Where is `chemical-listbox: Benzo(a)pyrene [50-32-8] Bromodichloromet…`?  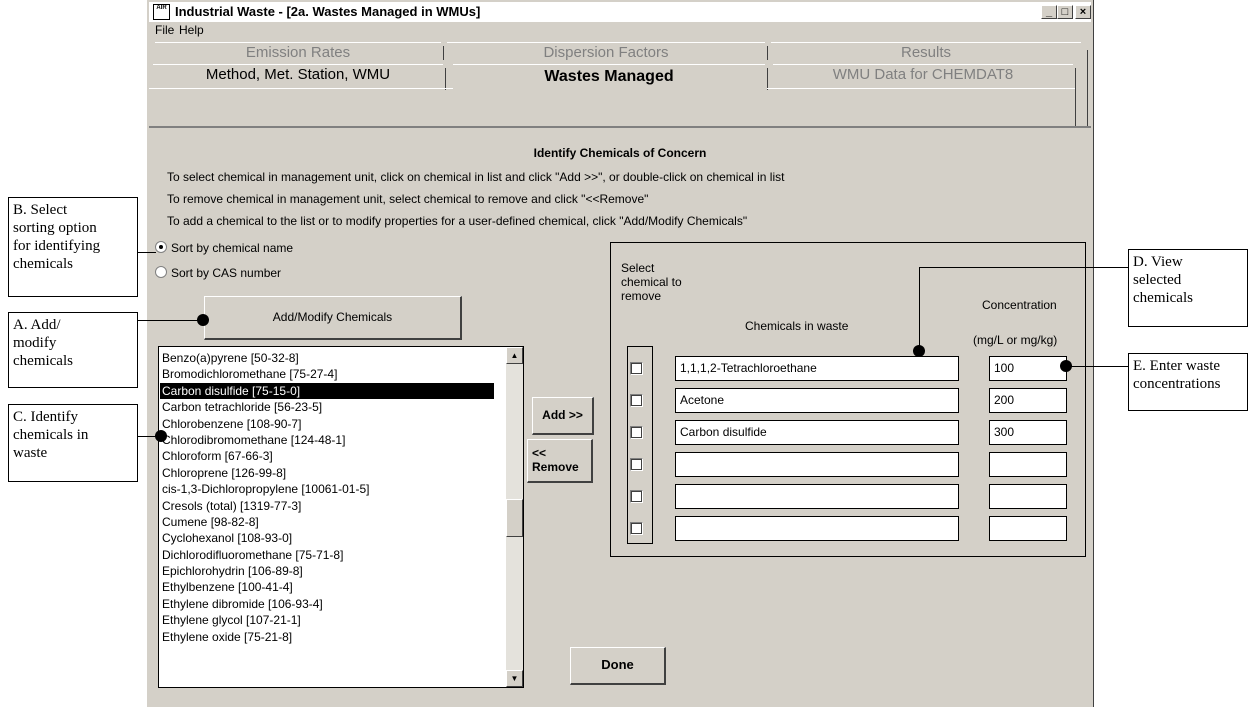 chemical-listbox: Benzo(a)pyrene [50-32-8] Bromodichloromet… is located at coordinates (341, 517).